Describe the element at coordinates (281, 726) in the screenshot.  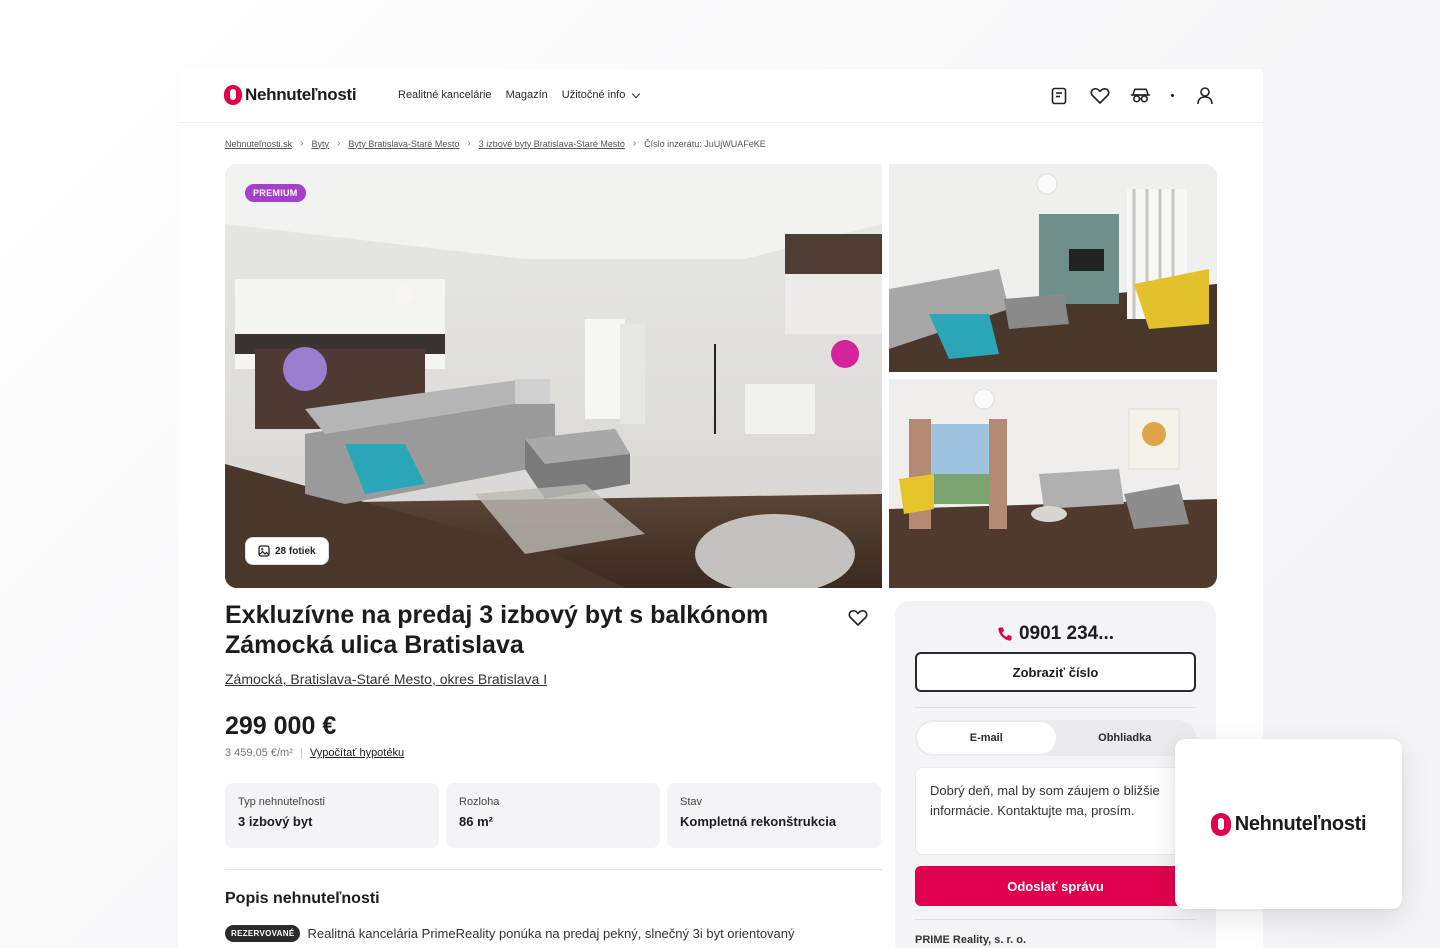
I see `listing-price: 299 000 €` at that location.